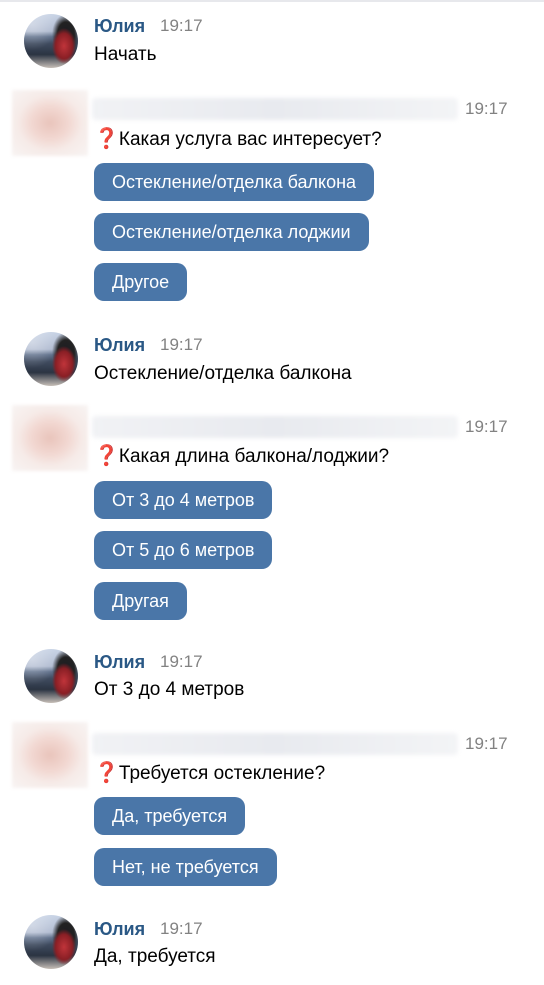 The height and width of the screenshot is (985, 544). Describe the element at coordinates (223, 373) in the screenshot. I see `message-text: Остекление/отделка балкона` at that location.